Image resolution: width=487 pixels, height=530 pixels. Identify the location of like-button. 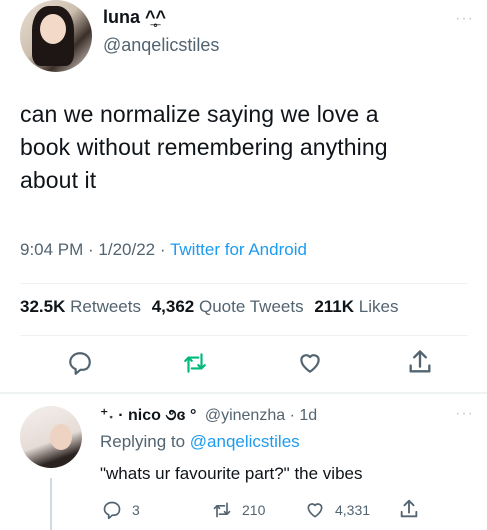
(310, 363).